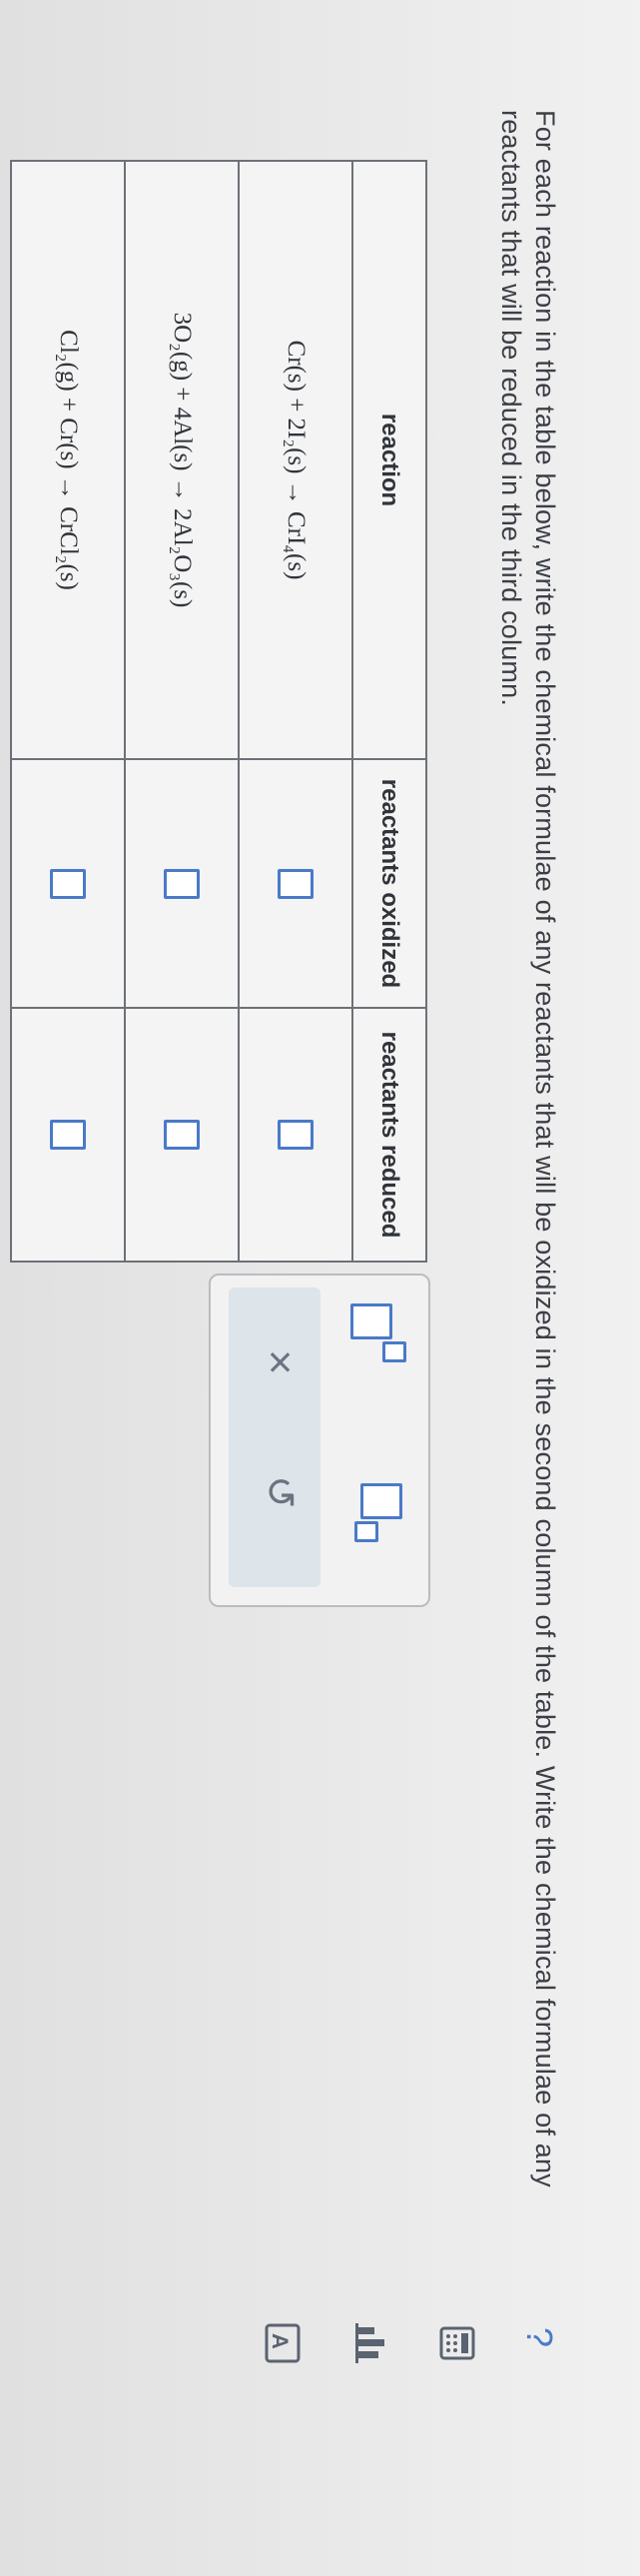 The width and height of the screenshot is (640, 2576). Describe the element at coordinates (376, 1333) in the screenshot. I see `superscript-button` at that location.